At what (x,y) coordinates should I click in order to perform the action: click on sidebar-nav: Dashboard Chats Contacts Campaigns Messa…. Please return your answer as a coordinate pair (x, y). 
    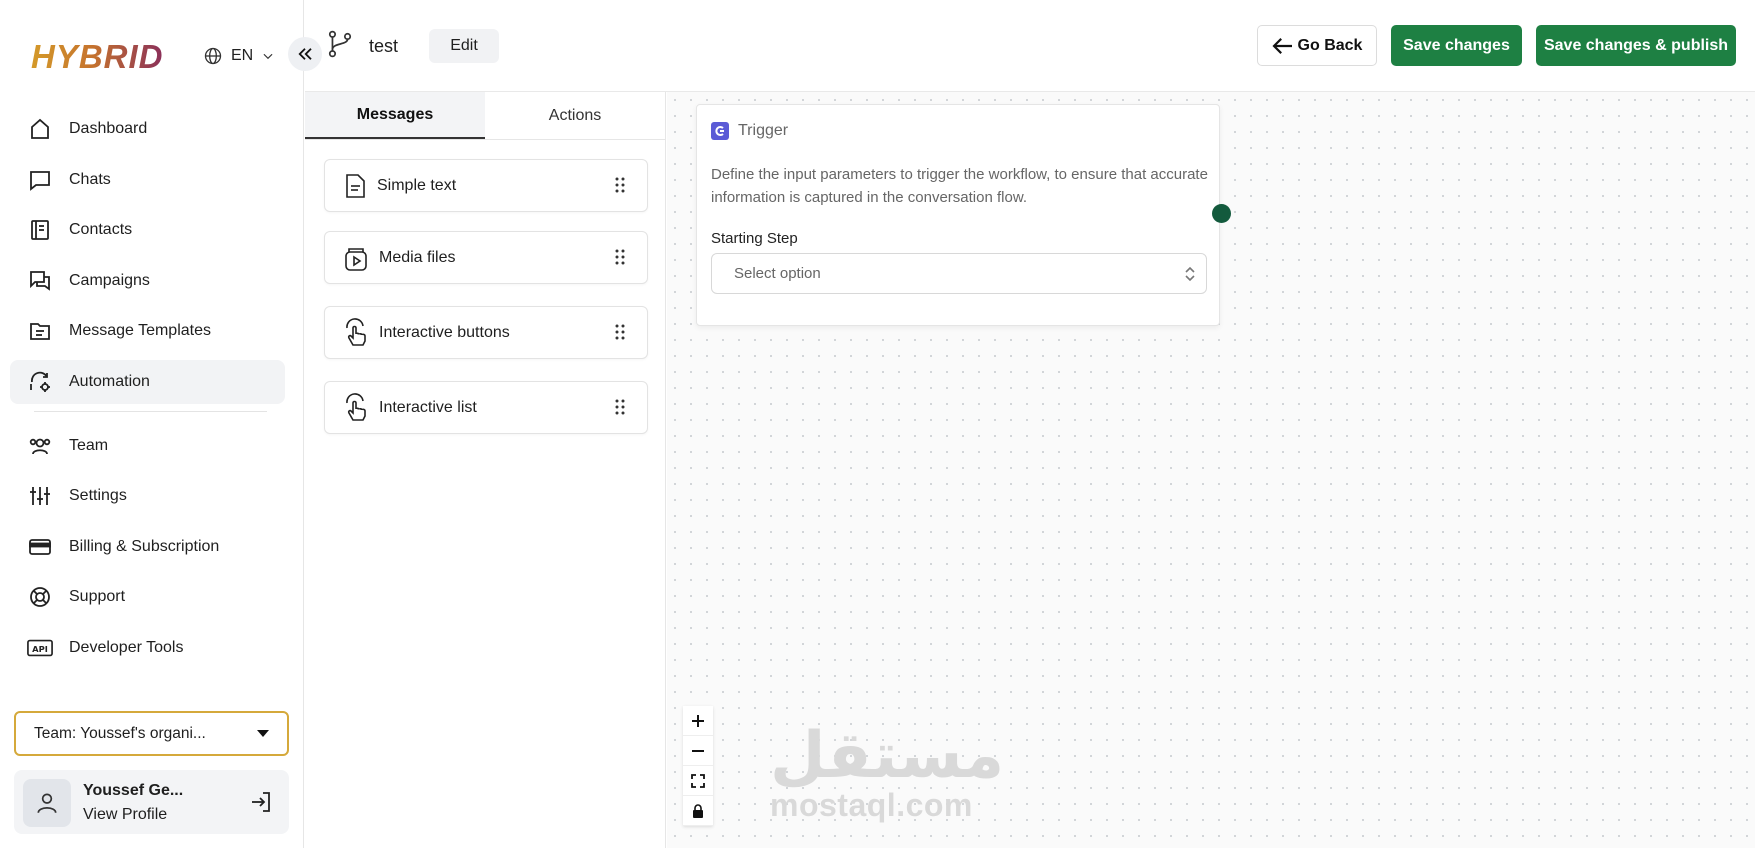
    Looking at the image, I should click on (147, 392).